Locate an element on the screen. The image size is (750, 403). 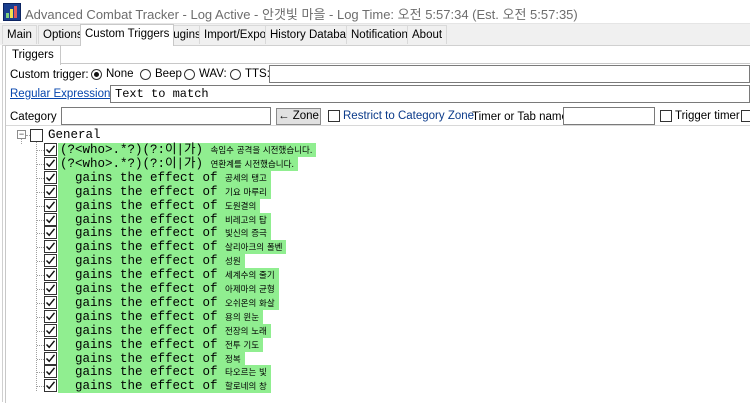
trigger-entry: gains the effect of 살리아크의 폴벤 is located at coordinates (172, 247).